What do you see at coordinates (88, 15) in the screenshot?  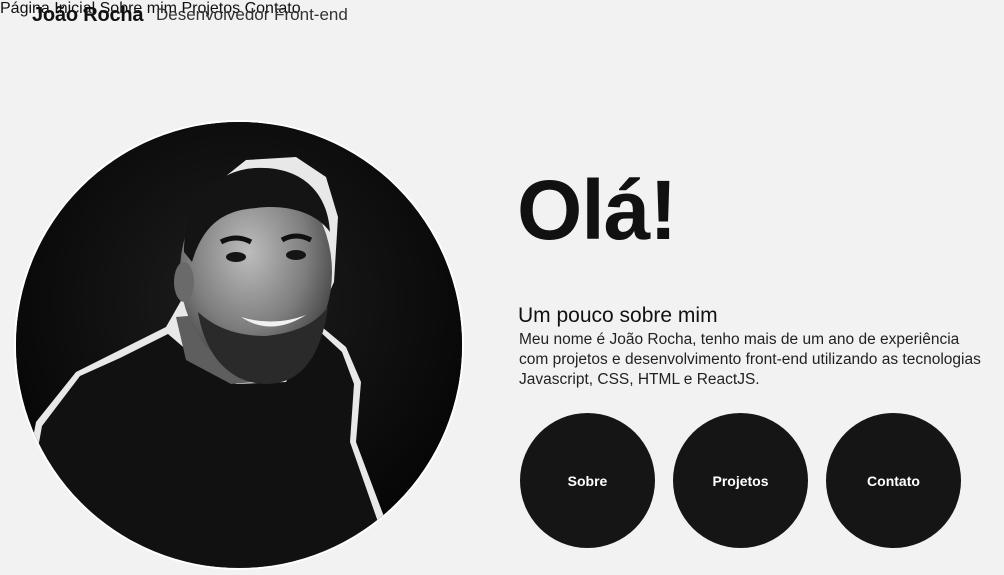 I see `brand-name: João Rocha` at bounding box center [88, 15].